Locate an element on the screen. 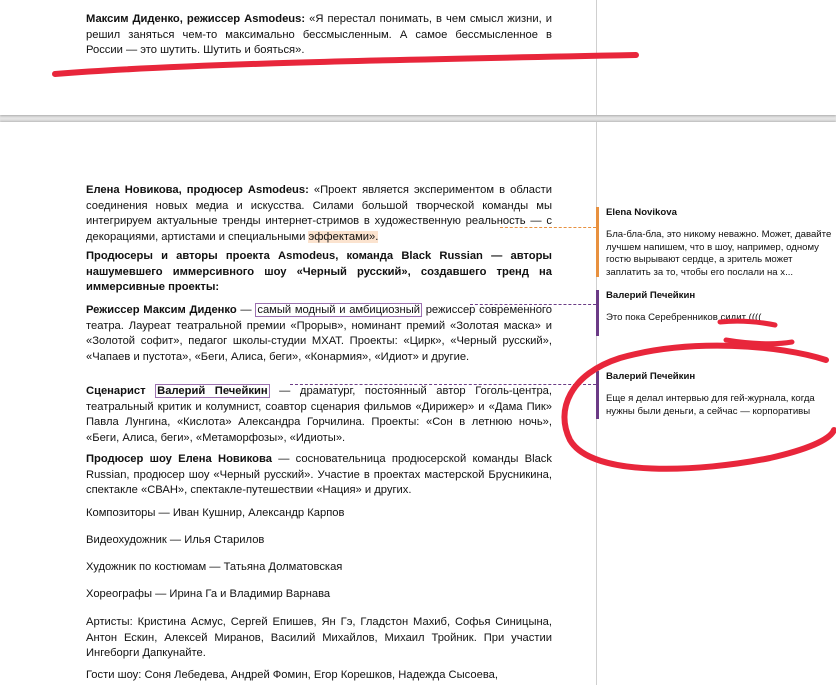 The height and width of the screenshot is (685, 836). dash: — is located at coordinates (246, 310).